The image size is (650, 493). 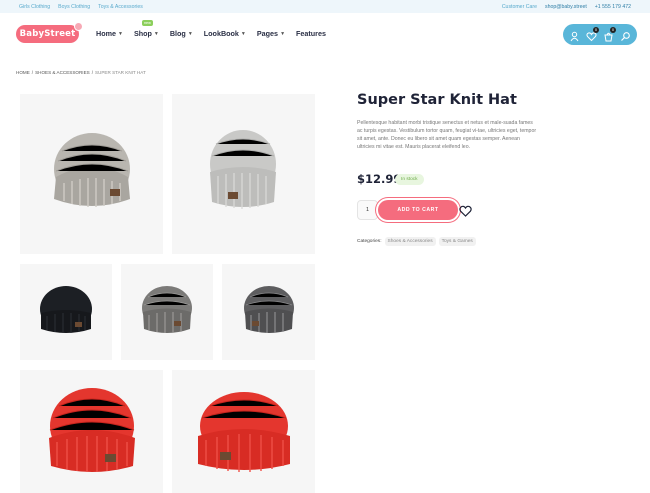 I want to click on charcoal-mix-beanie-image, so click(x=268, y=309).